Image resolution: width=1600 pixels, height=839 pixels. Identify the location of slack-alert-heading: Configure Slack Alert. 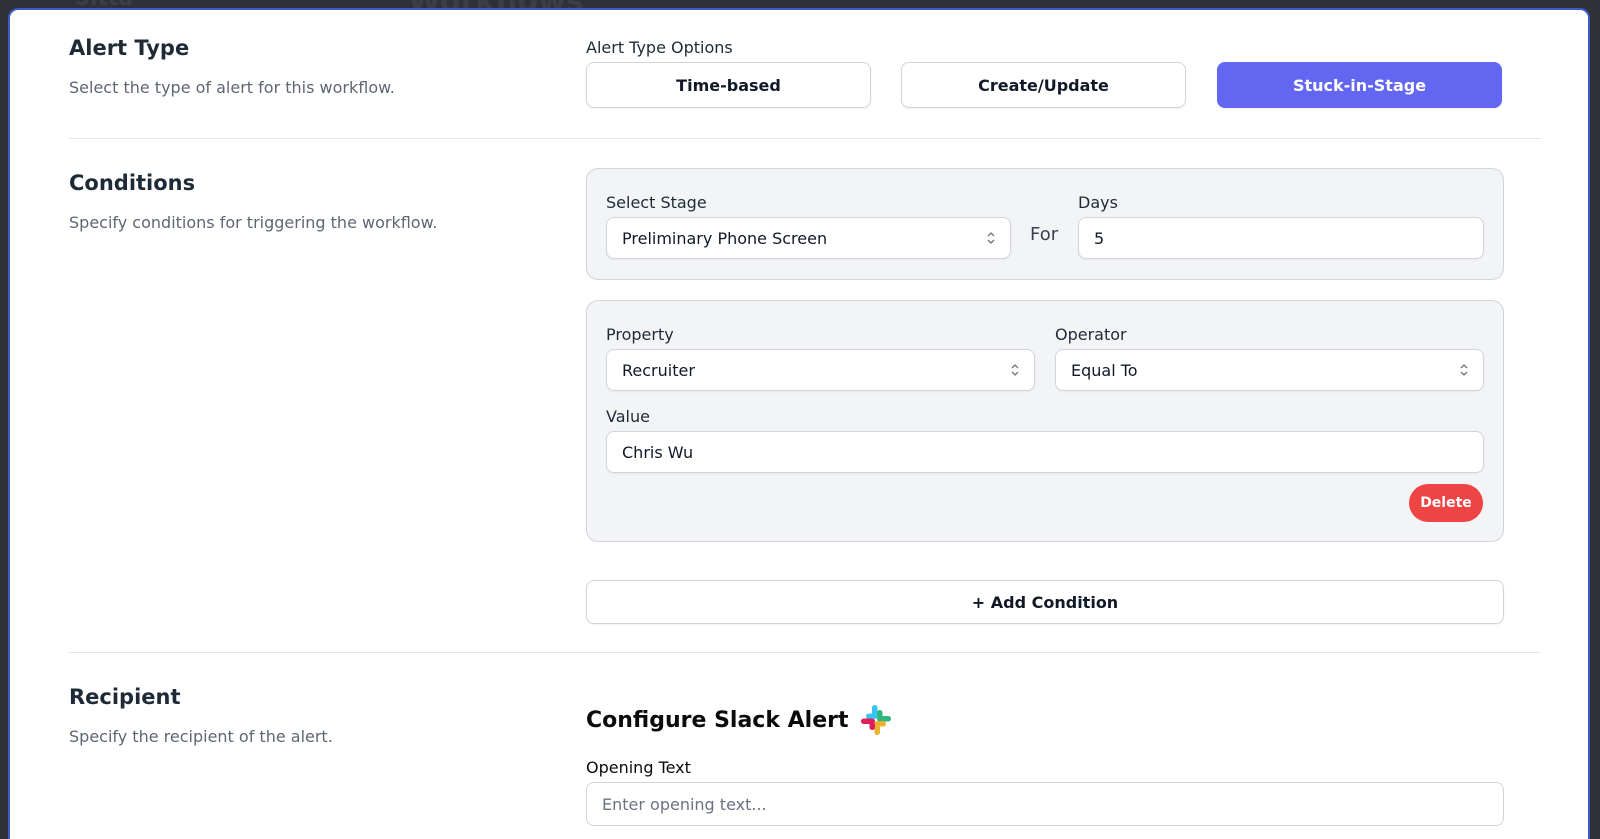
(739, 720).